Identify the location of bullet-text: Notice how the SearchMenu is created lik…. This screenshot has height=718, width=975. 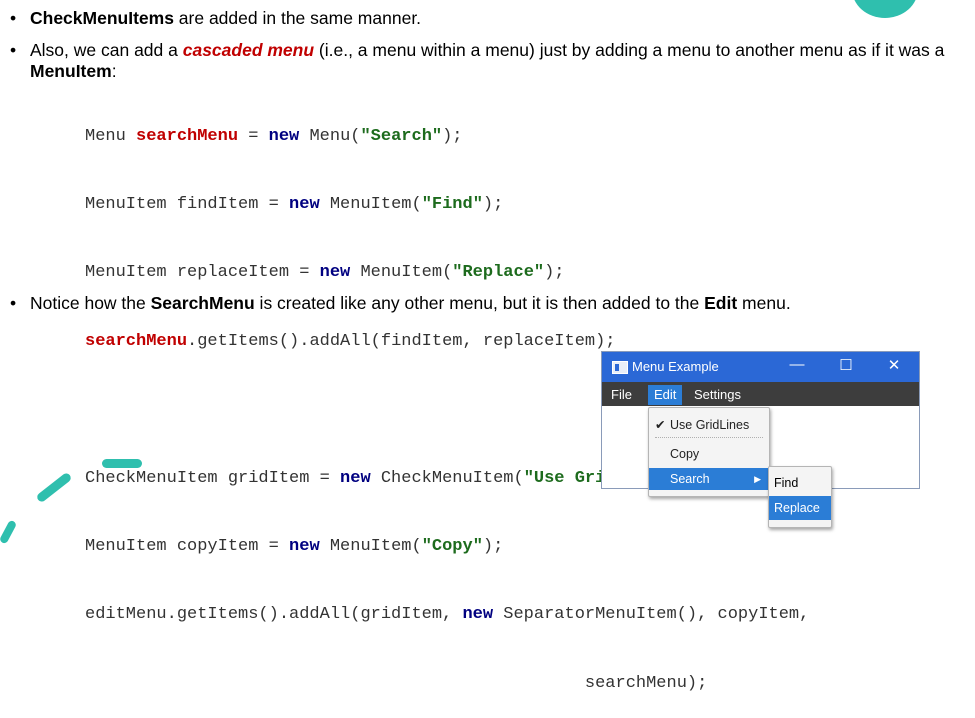
(410, 303).